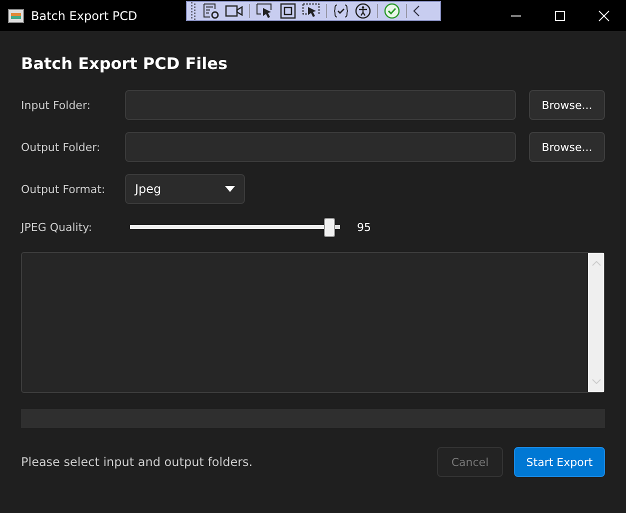  What do you see at coordinates (363, 11) in the screenshot?
I see `accessibility-icon` at bounding box center [363, 11].